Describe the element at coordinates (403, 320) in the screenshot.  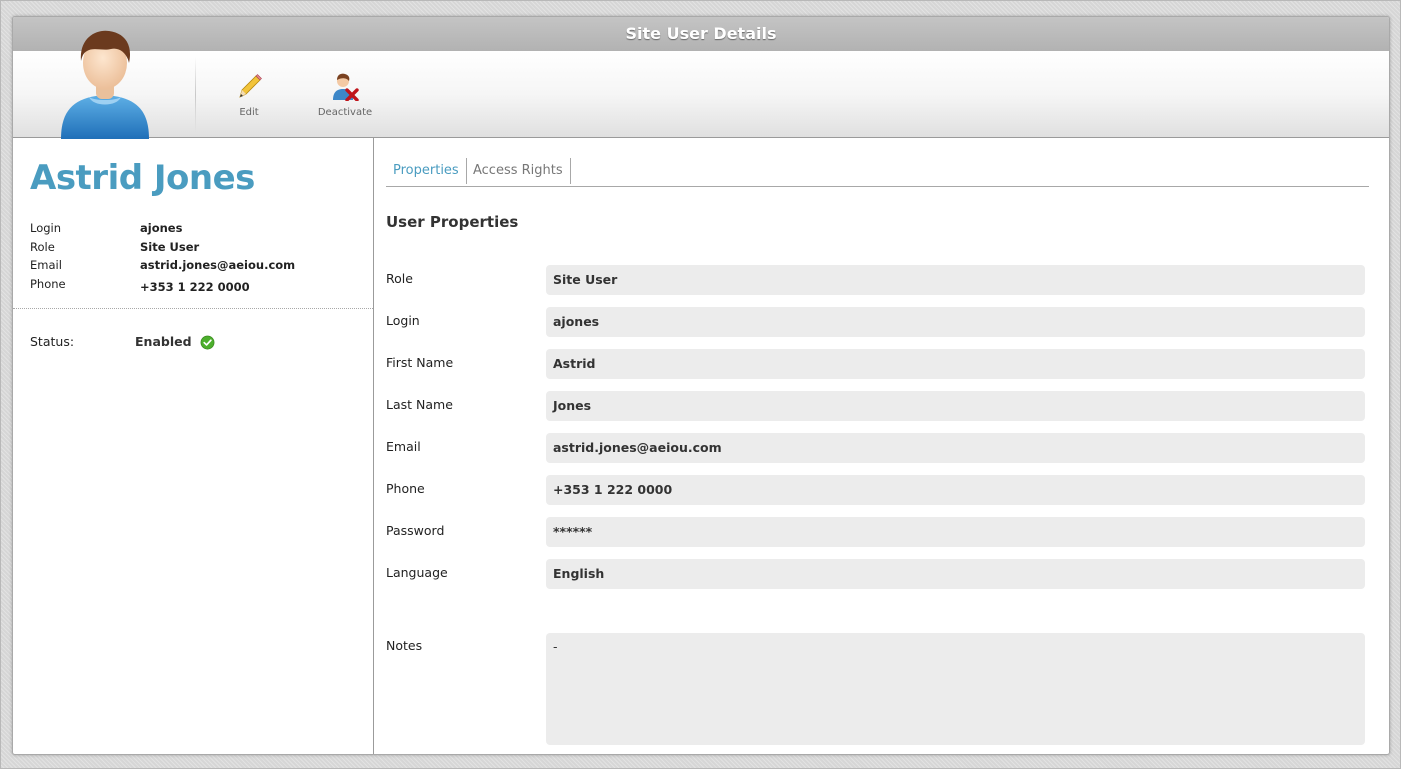
I see `login-label: Login` at that location.